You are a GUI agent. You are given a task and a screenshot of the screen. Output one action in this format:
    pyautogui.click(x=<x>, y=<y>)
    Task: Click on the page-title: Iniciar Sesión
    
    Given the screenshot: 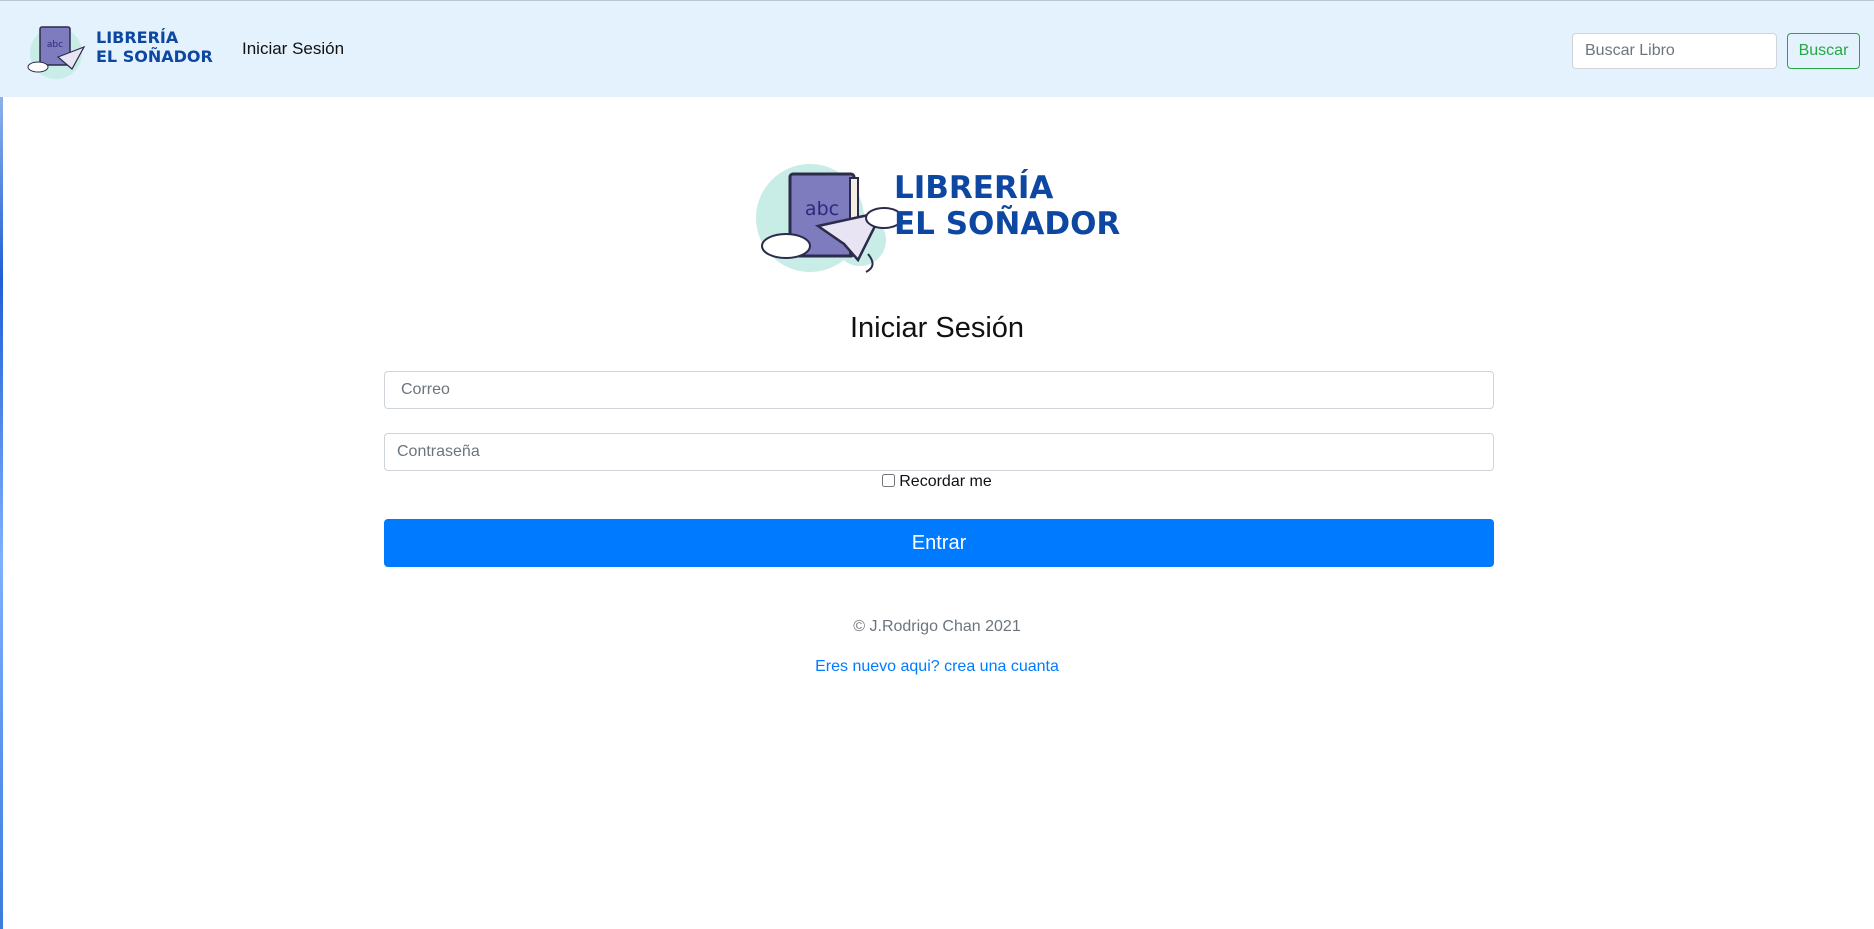 What is the action you would take?
    pyautogui.click(x=937, y=328)
    